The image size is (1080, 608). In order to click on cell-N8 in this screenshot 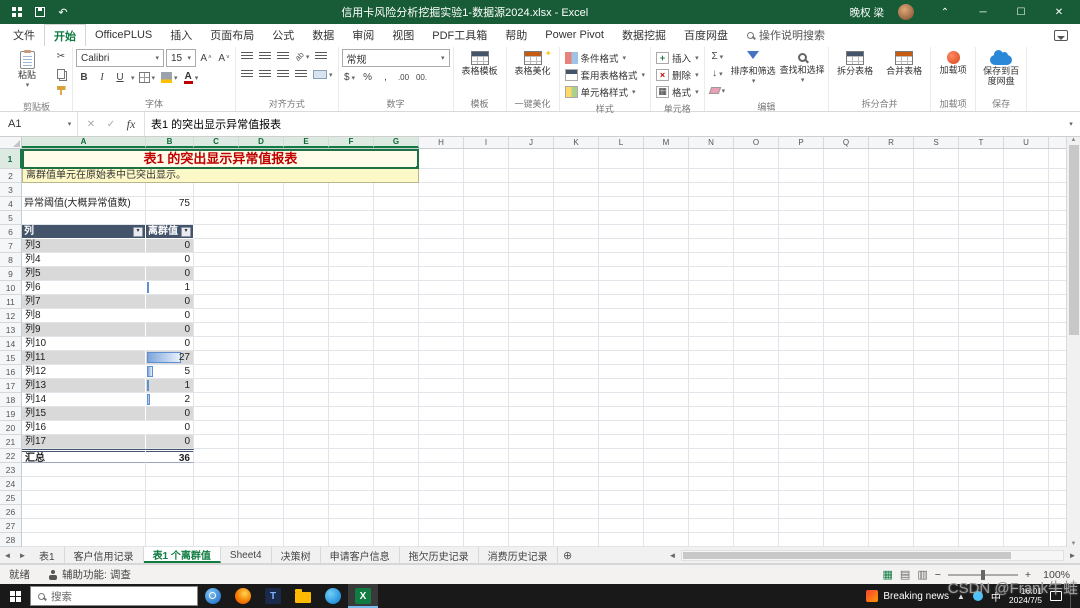, I will do `click(711, 260)`.